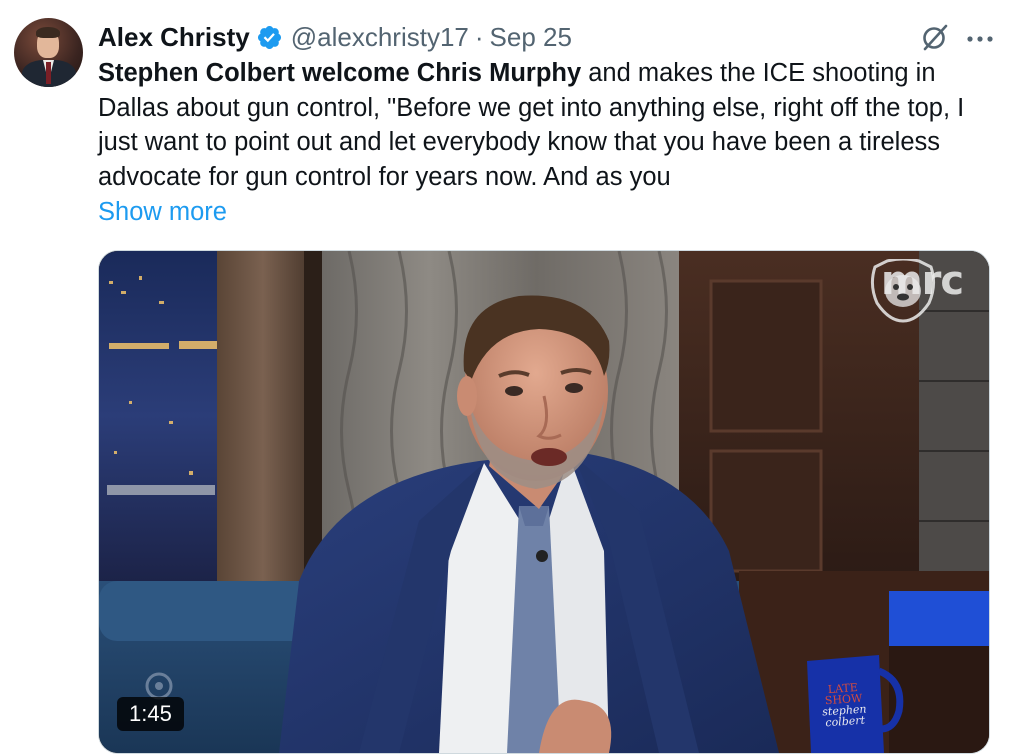 This screenshot has height=756, width=1024. I want to click on tweet-header: Alex Christy @alexchristy17 · Sep 25, so click(335, 37).